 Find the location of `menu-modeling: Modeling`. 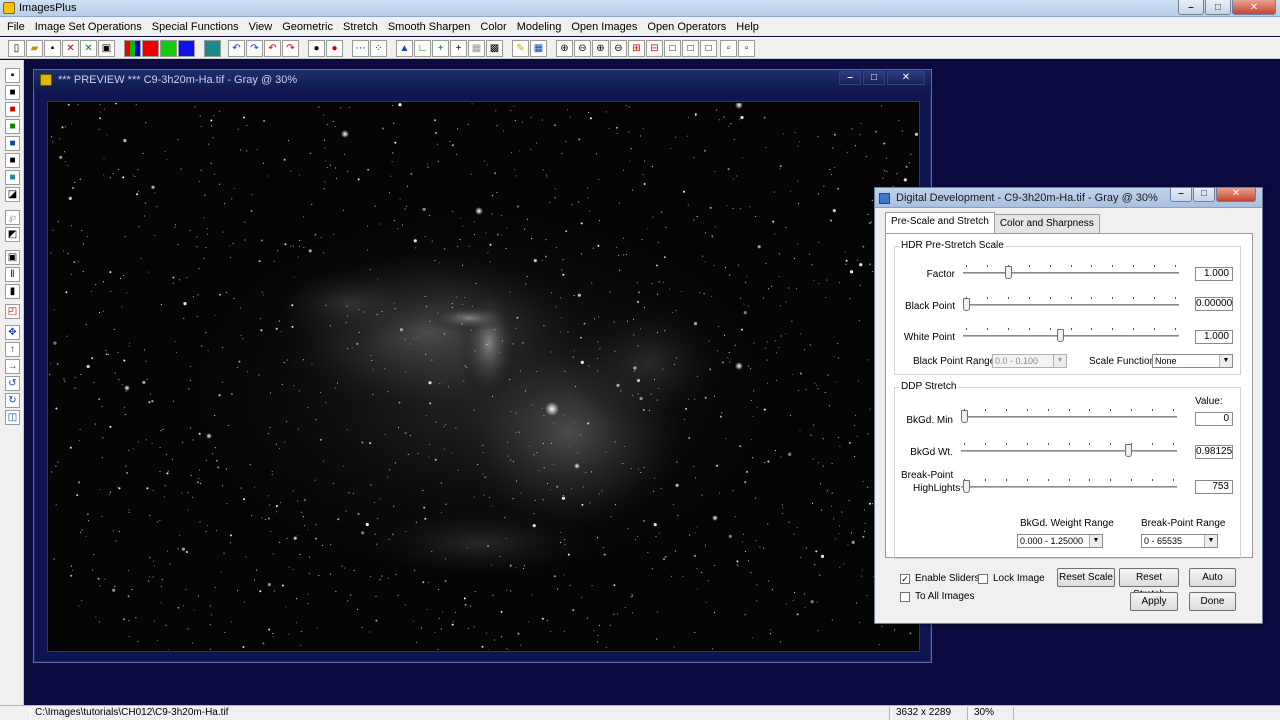

menu-modeling: Modeling is located at coordinates (539, 27).